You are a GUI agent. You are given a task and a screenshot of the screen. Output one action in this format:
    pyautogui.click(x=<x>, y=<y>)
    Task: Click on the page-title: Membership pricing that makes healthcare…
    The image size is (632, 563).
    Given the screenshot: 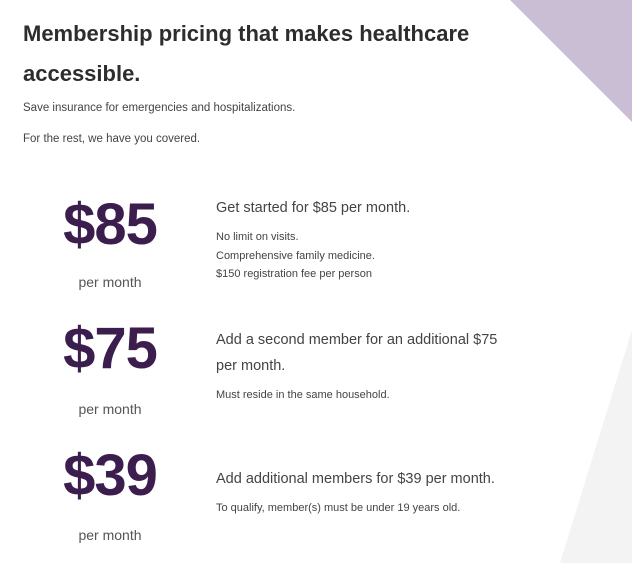 What is the action you would take?
    pyautogui.click(x=246, y=53)
    